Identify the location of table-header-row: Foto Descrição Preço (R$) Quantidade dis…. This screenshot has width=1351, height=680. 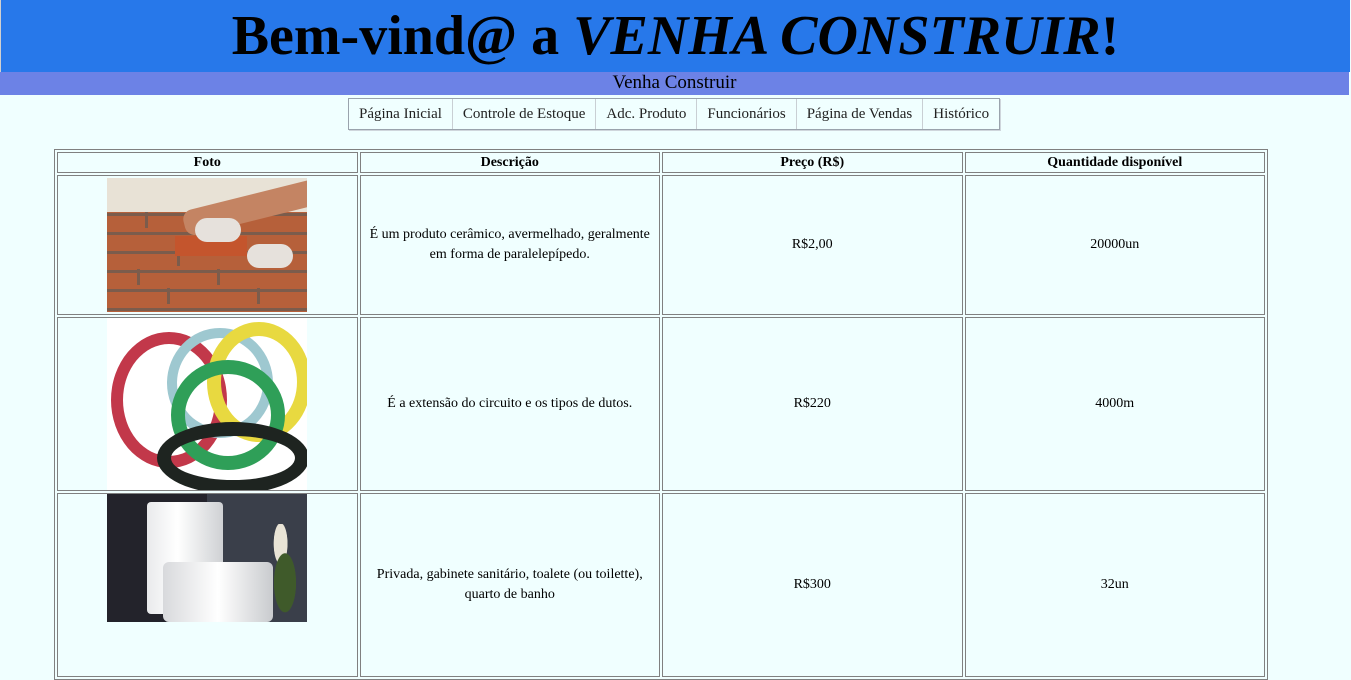
(661, 162).